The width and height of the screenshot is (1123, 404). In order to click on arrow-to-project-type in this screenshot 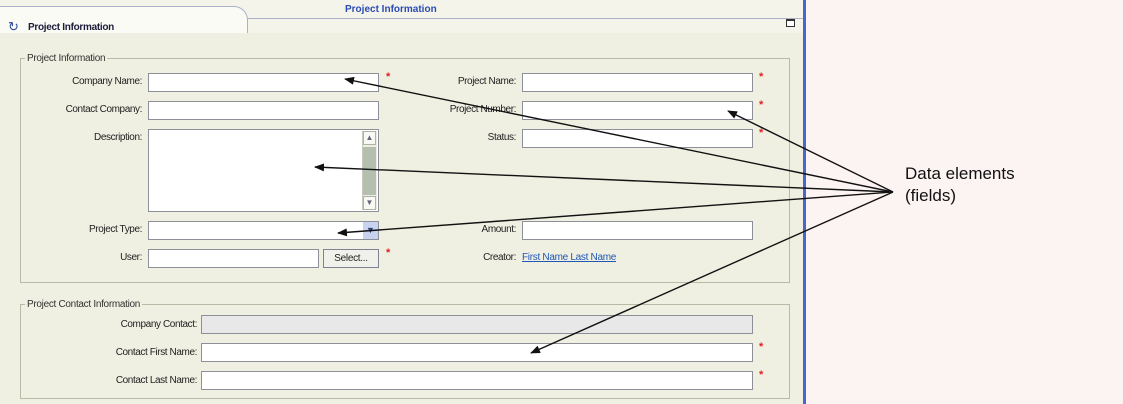, I will do `click(615, 214)`.